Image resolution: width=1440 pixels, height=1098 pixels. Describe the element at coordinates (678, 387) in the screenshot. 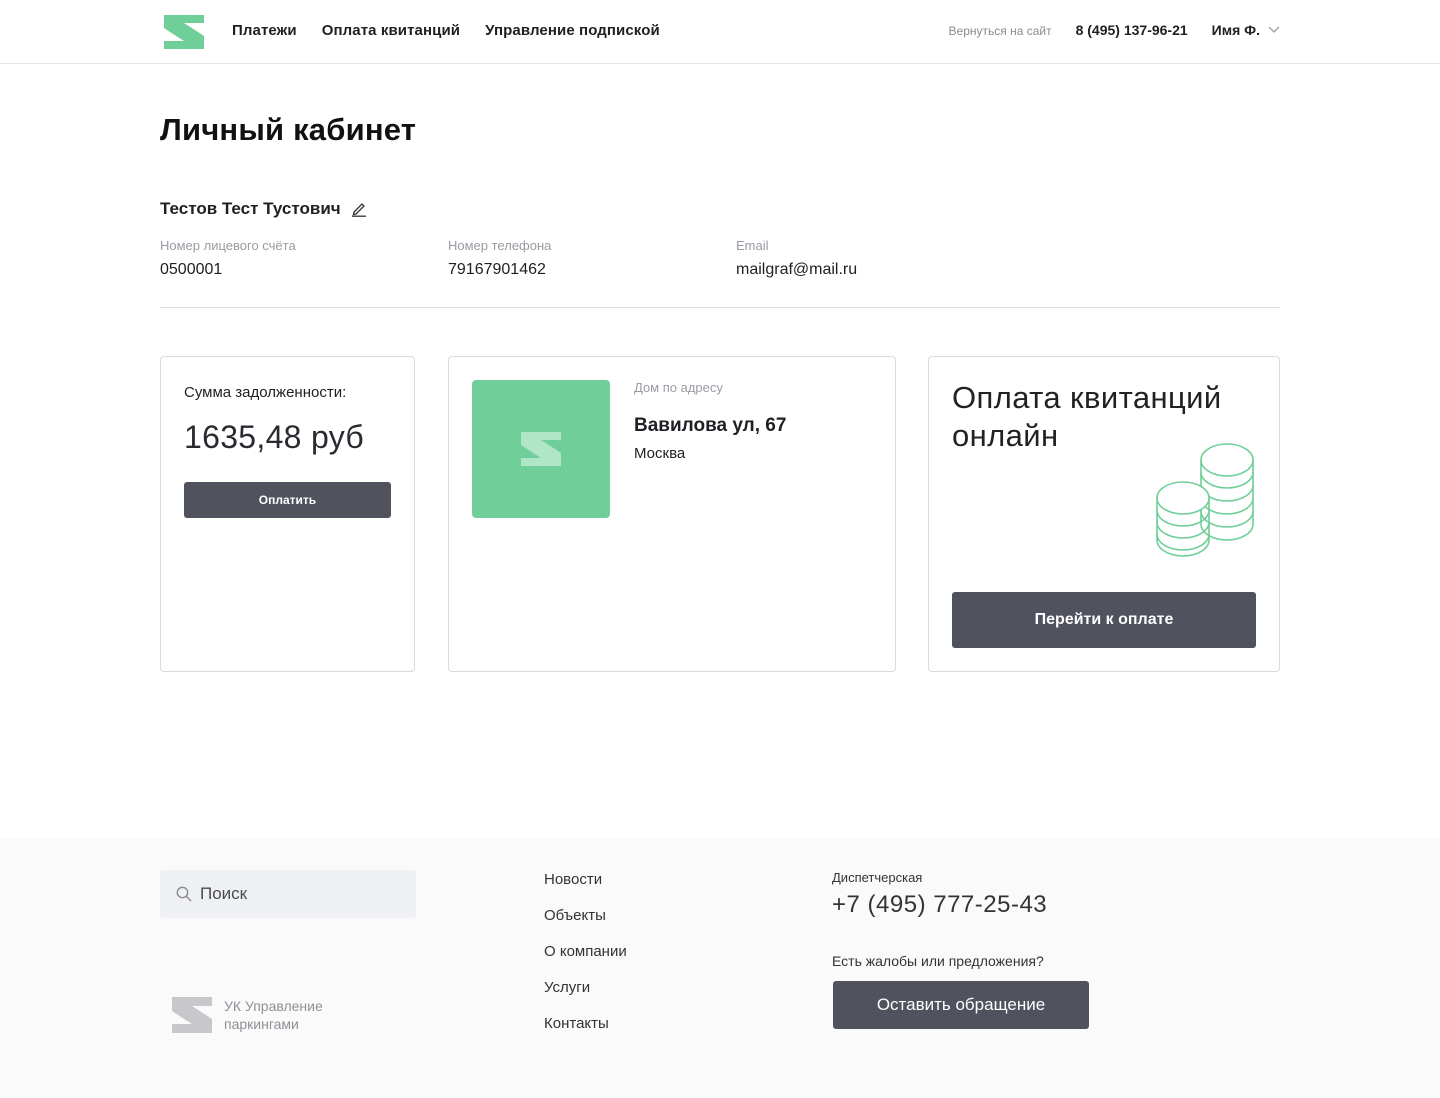

I see `house-caption: Дом по адресу` at that location.